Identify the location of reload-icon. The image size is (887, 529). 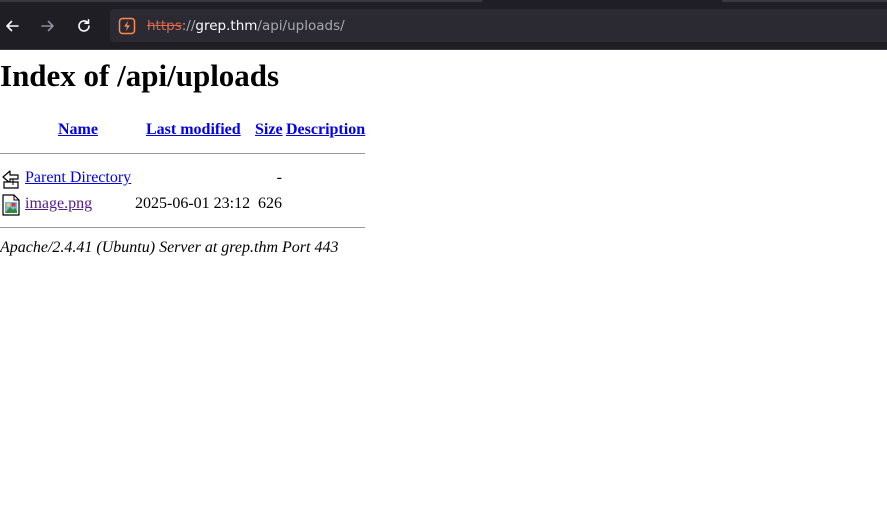
(84, 25).